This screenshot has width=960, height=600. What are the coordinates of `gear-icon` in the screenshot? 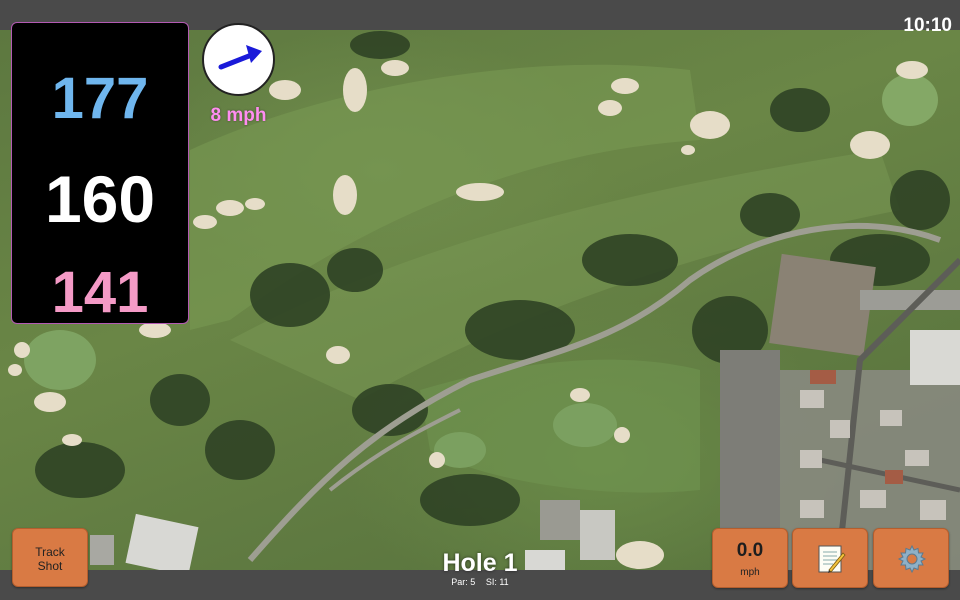 It's located at (912, 559).